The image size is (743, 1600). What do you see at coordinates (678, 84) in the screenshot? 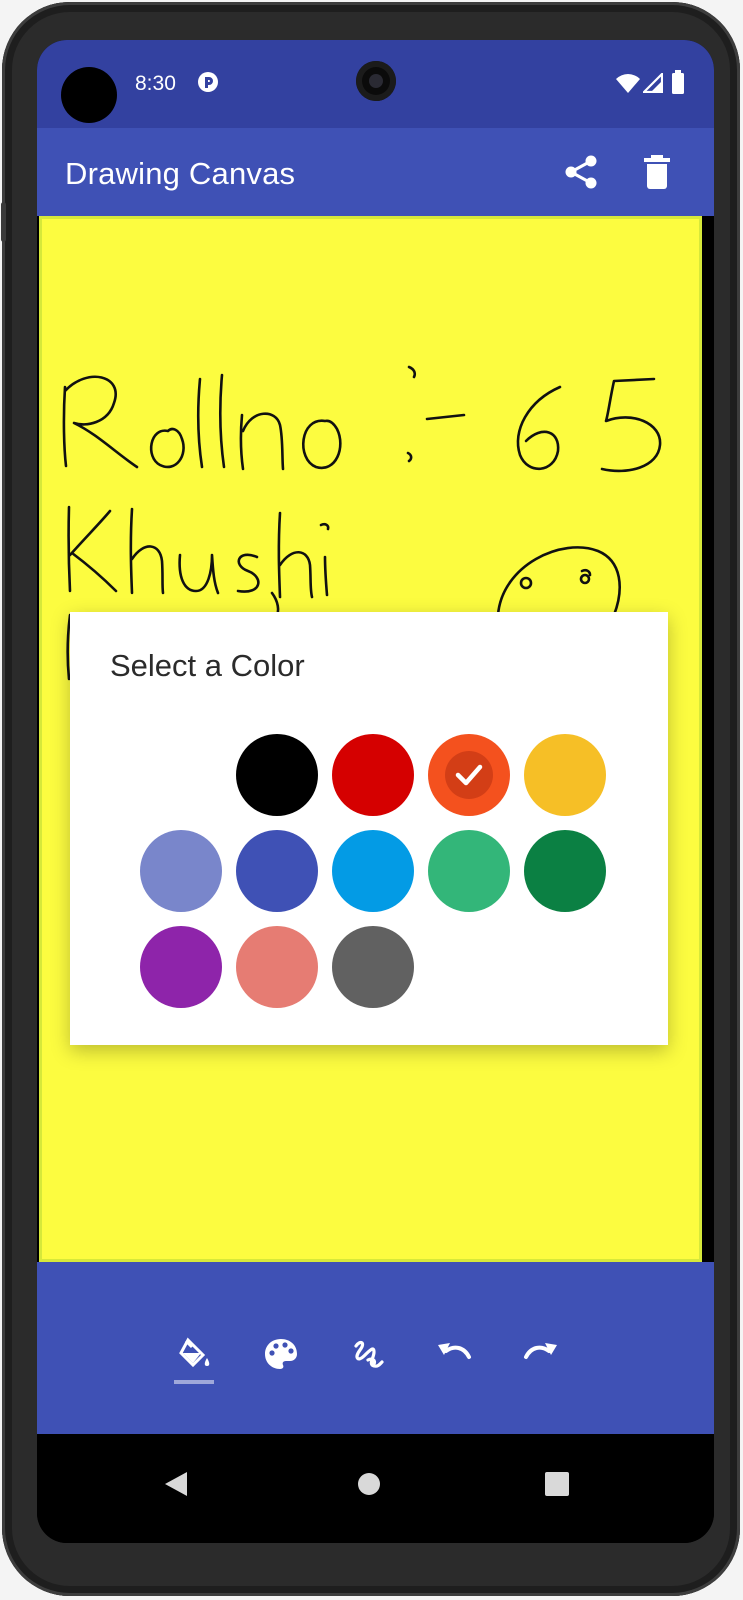
I see `battery-icon` at bounding box center [678, 84].